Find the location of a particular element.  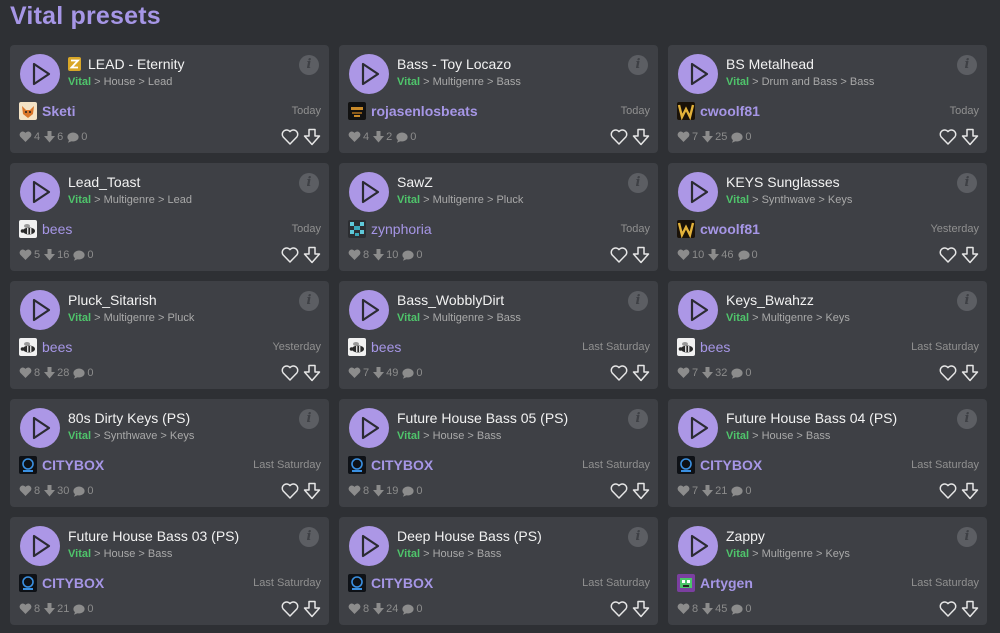

author-link: Sketi is located at coordinates (47, 111).